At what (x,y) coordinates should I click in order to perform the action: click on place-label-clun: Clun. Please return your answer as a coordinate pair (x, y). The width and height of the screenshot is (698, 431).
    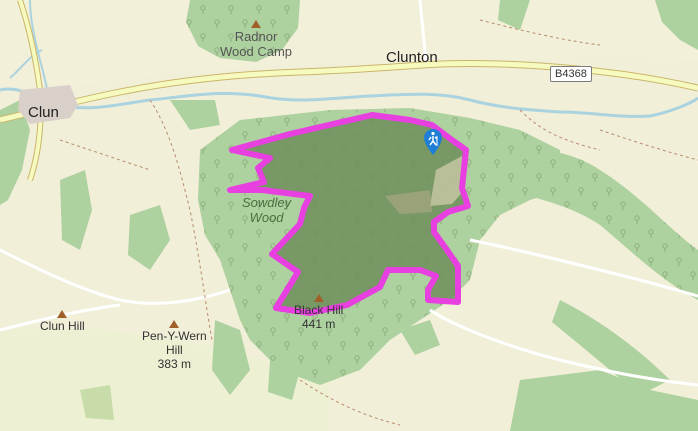
    Looking at the image, I should click on (43, 112).